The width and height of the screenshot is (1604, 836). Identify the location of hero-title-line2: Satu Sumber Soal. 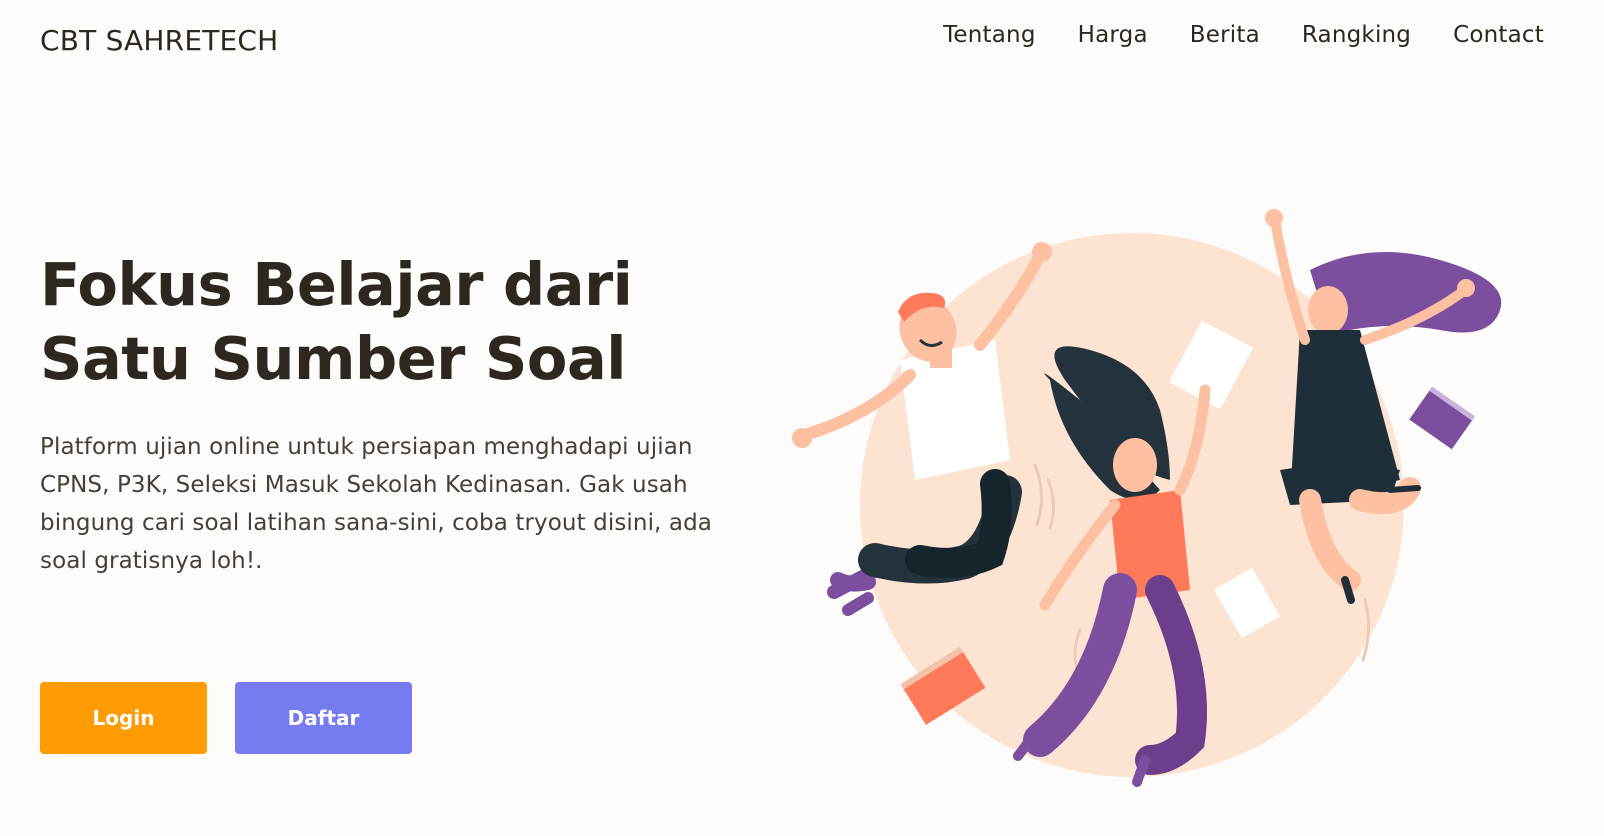
(333, 358).